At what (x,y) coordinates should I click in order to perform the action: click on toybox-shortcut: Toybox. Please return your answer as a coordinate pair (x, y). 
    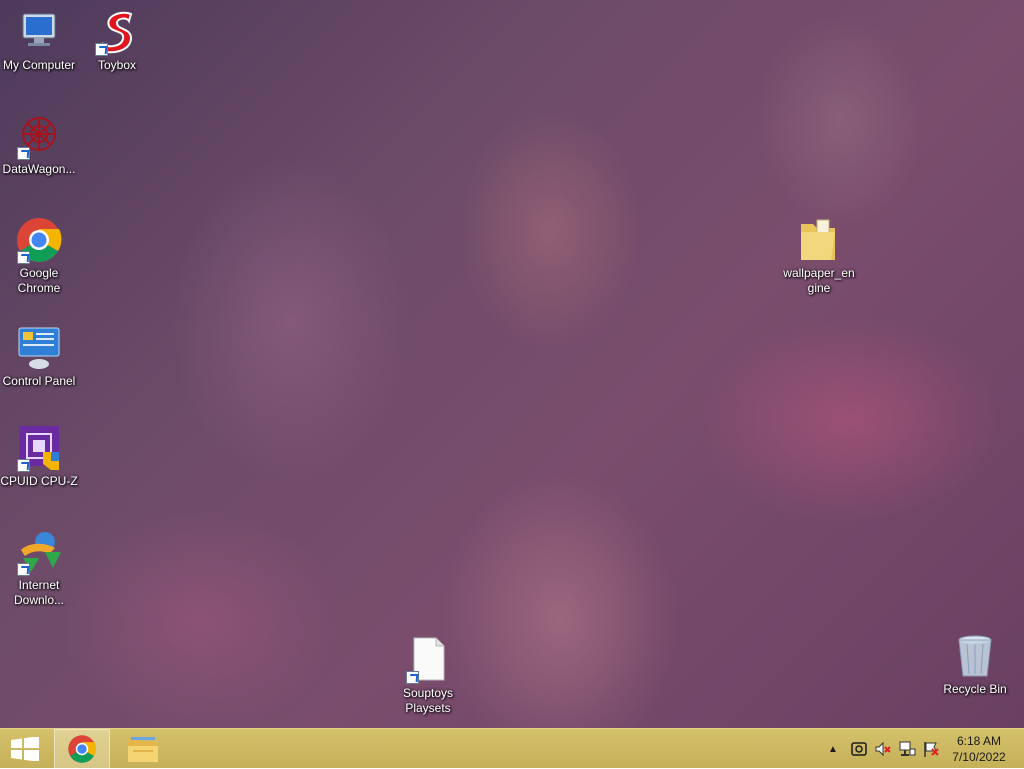
    Looking at the image, I should click on (117, 40).